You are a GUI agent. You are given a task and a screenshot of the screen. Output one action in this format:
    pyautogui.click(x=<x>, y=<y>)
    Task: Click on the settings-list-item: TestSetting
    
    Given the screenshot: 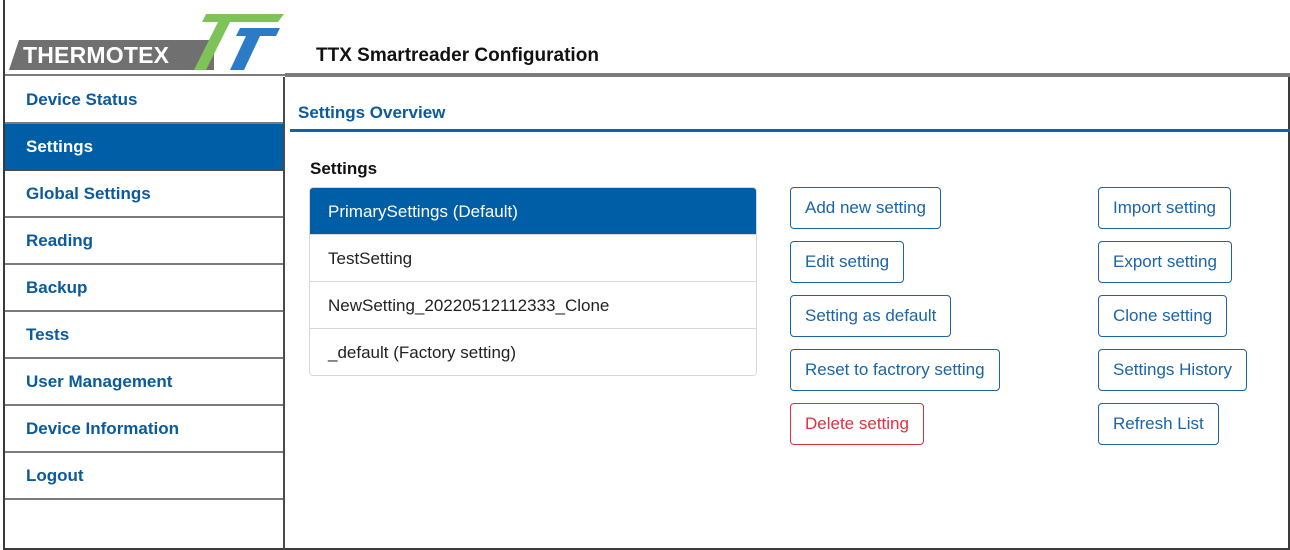 What is the action you would take?
    pyautogui.click(x=533, y=258)
    